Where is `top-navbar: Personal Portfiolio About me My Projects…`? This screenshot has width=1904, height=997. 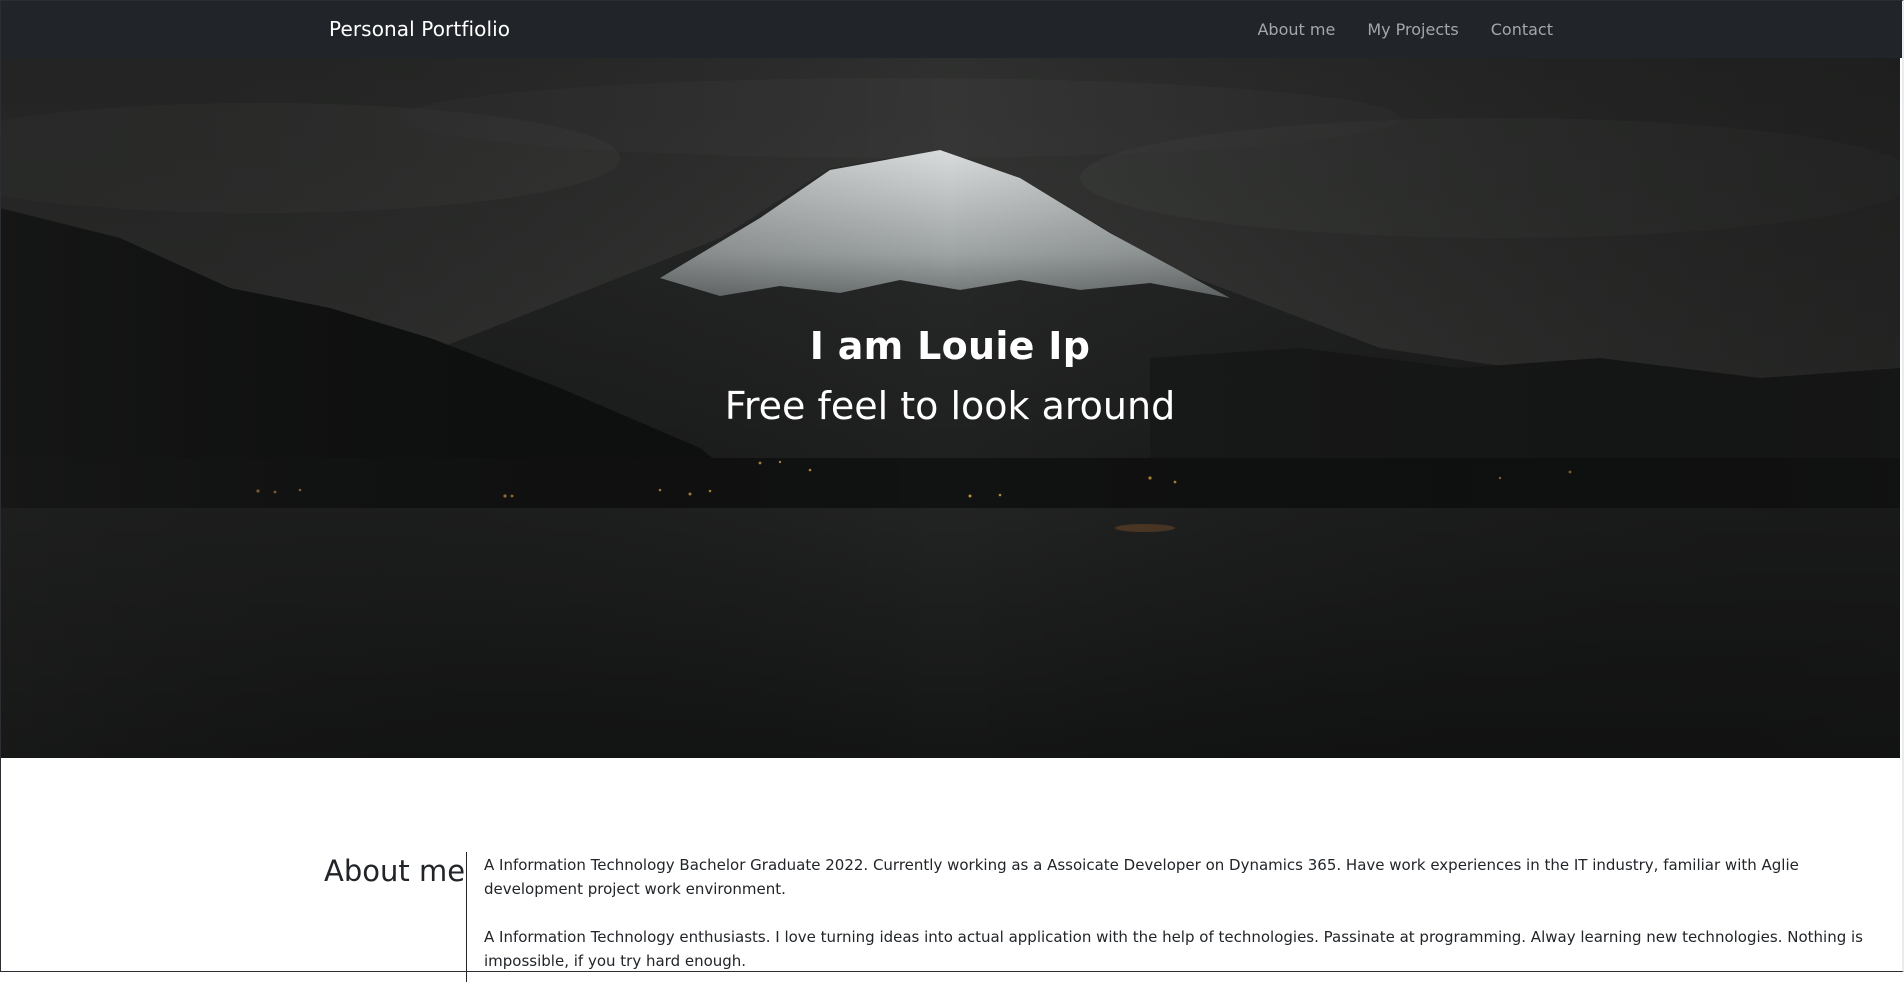
top-navbar: Personal Portfiolio About me My Projects… is located at coordinates (952, 29).